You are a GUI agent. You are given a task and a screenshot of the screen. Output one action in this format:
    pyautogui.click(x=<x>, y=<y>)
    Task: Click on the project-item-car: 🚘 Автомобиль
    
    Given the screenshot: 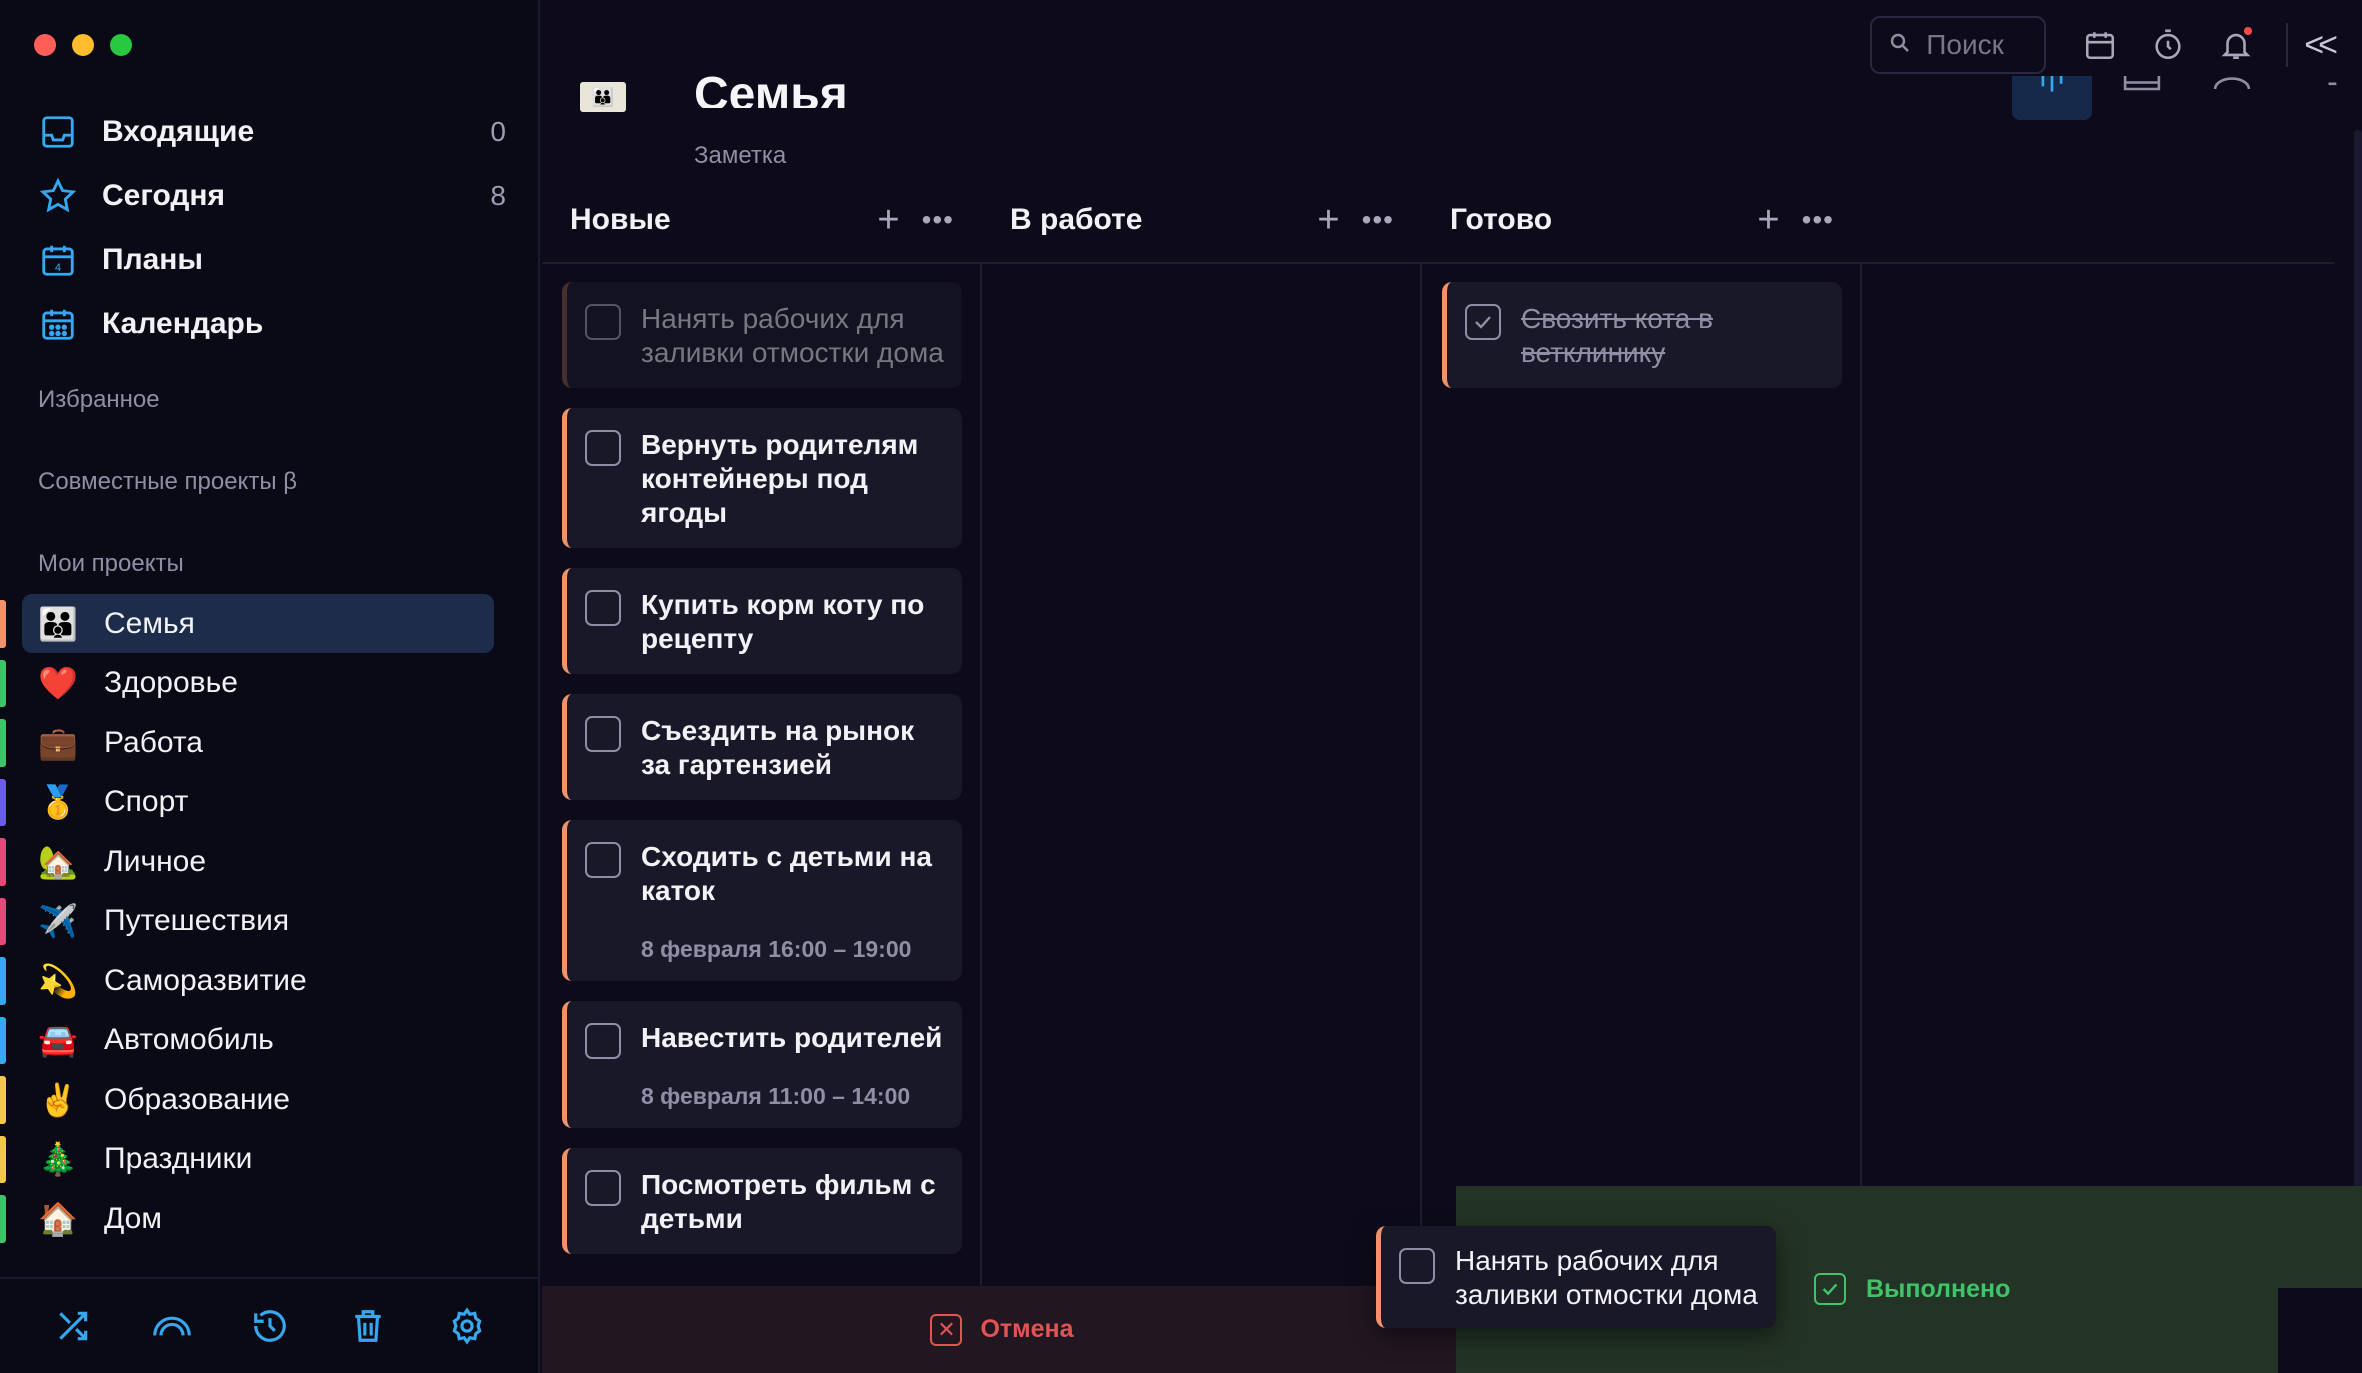 What is the action you would take?
    pyautogui.click(x=270, y=1041)
    